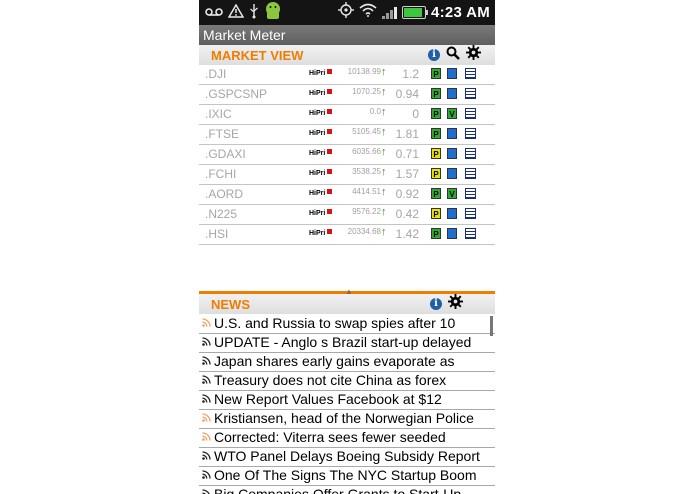 This screenshot has width=695, height=494. Describe the element at coordinates (347, 215) in the screenshot. I see `market-row: .N225 HiPri 9576.22 ↑ 0.42 P V` at that location.